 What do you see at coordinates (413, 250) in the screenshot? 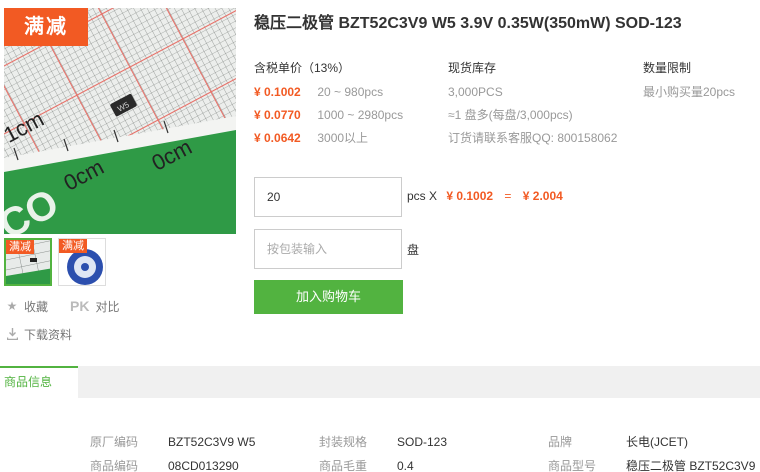
I see `reel-unit: 盘` at bounding box center [413, 250].